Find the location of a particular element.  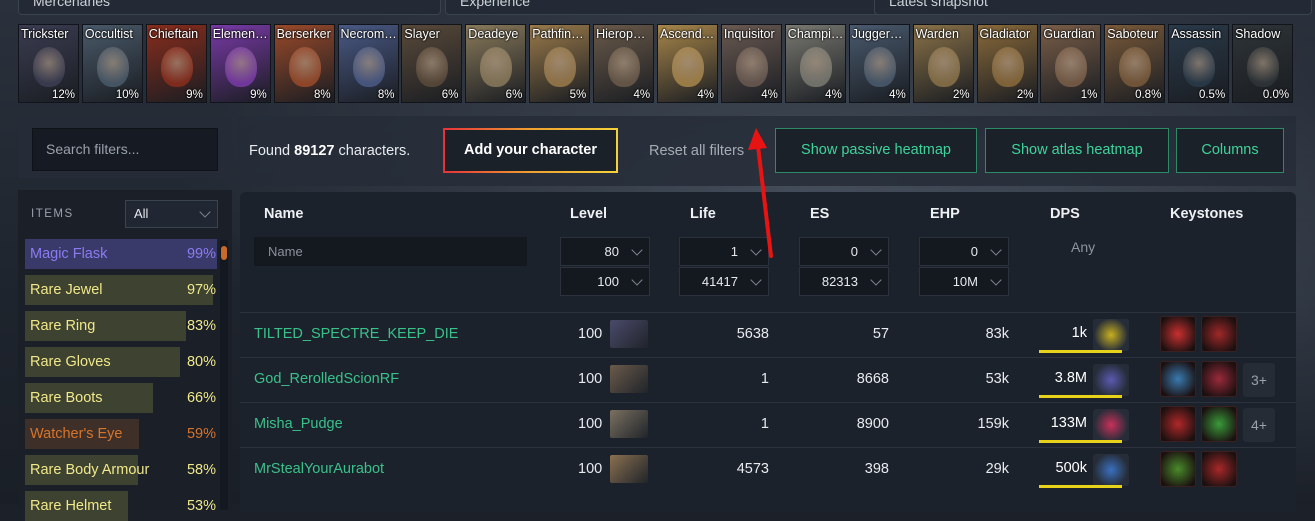

reset-filters-button: Reset all filters is located at coordinates (696, 151).